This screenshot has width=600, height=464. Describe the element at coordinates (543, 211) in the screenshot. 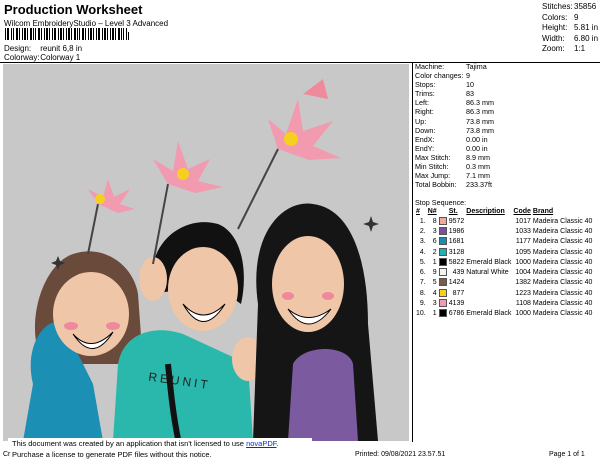

I see `col-header: Brand` at that location.